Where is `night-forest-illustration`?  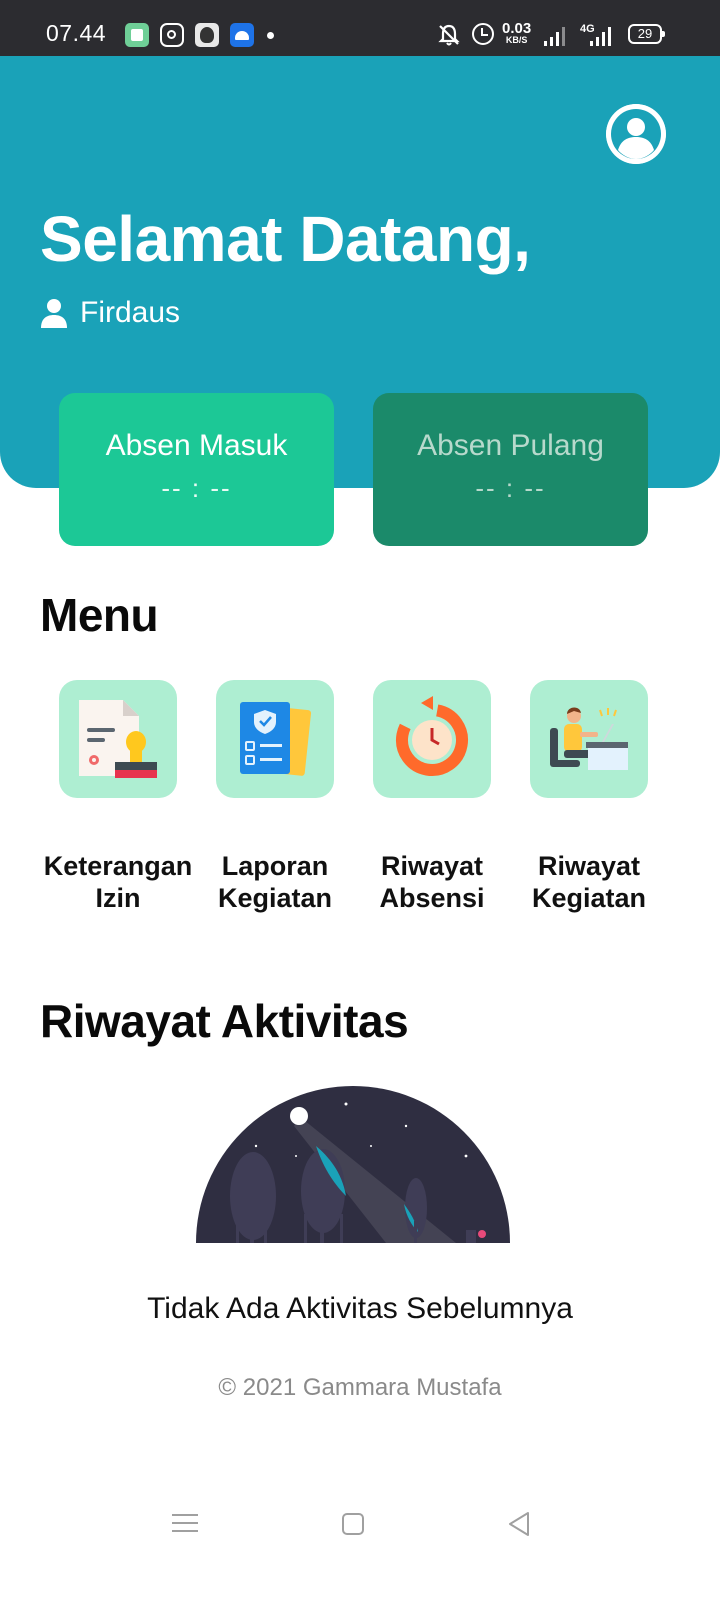
night-forest-illustration is located at coordinates (353, 1164).